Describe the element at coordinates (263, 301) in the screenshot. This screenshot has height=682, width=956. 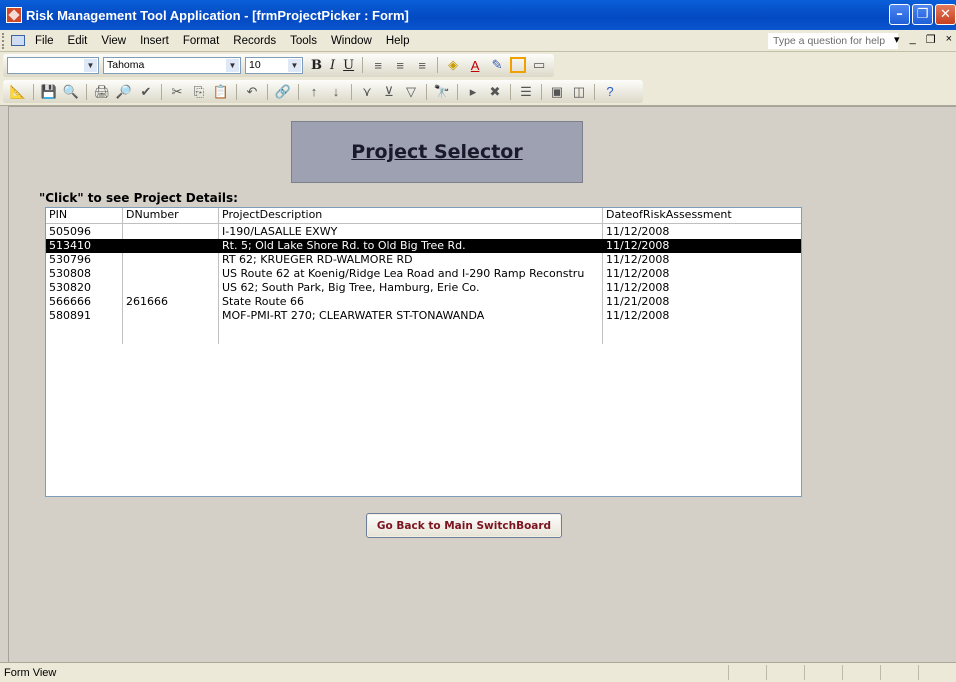
I see `cell-description: State Route 66` at that location.